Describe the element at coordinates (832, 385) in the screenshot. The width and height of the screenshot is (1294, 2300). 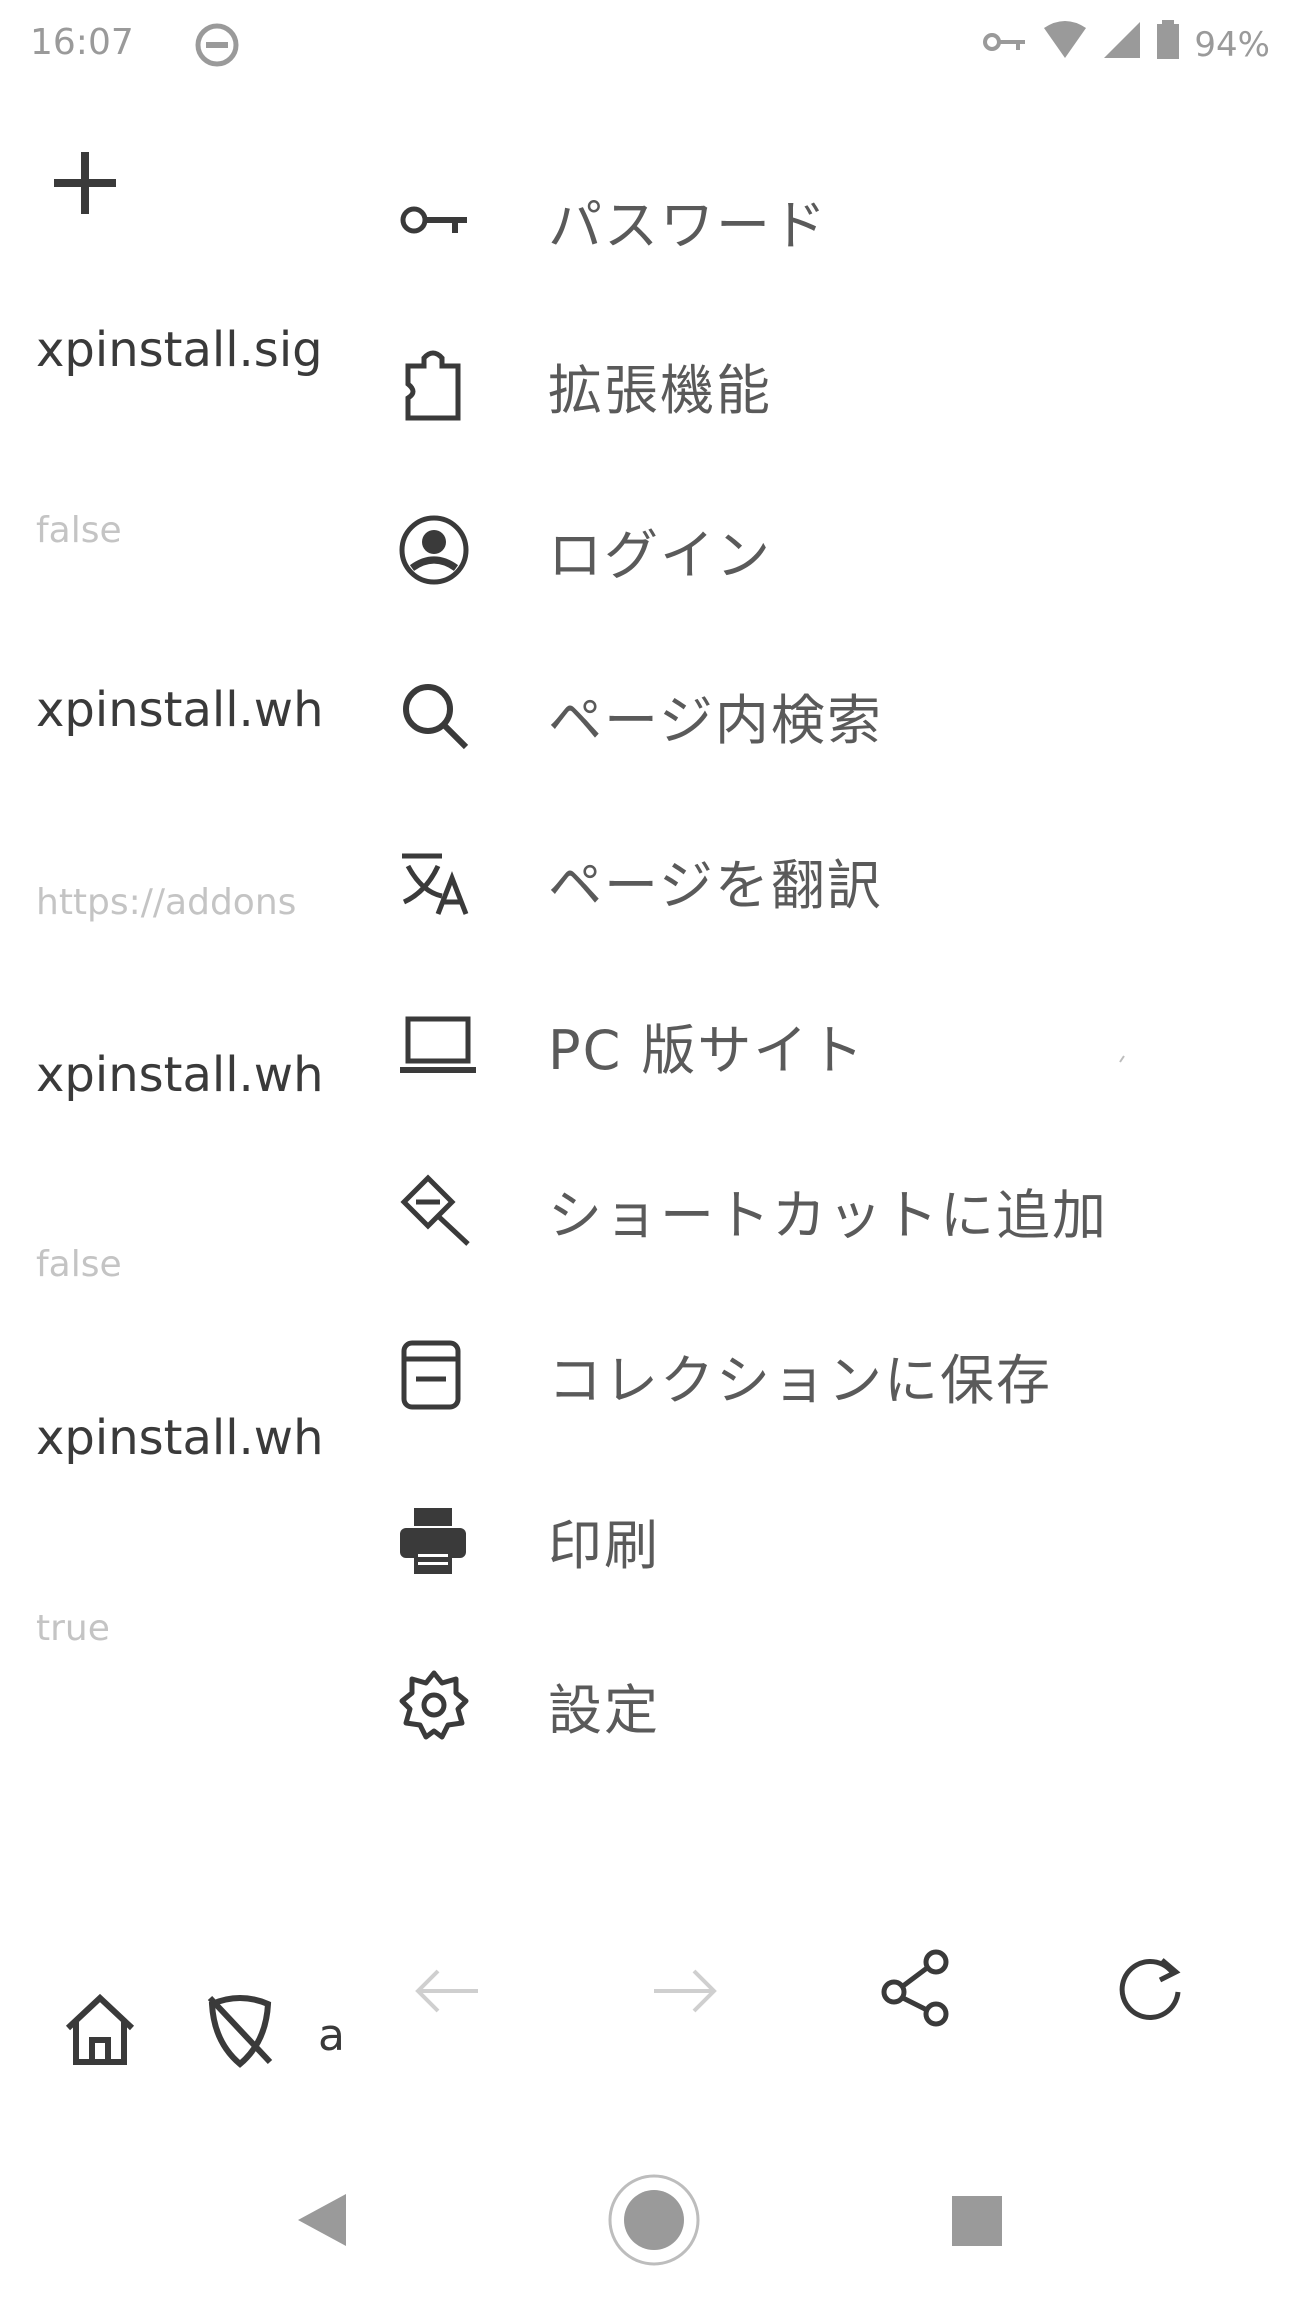
I see `menu-item-extensions: 拡張機能` at that location.